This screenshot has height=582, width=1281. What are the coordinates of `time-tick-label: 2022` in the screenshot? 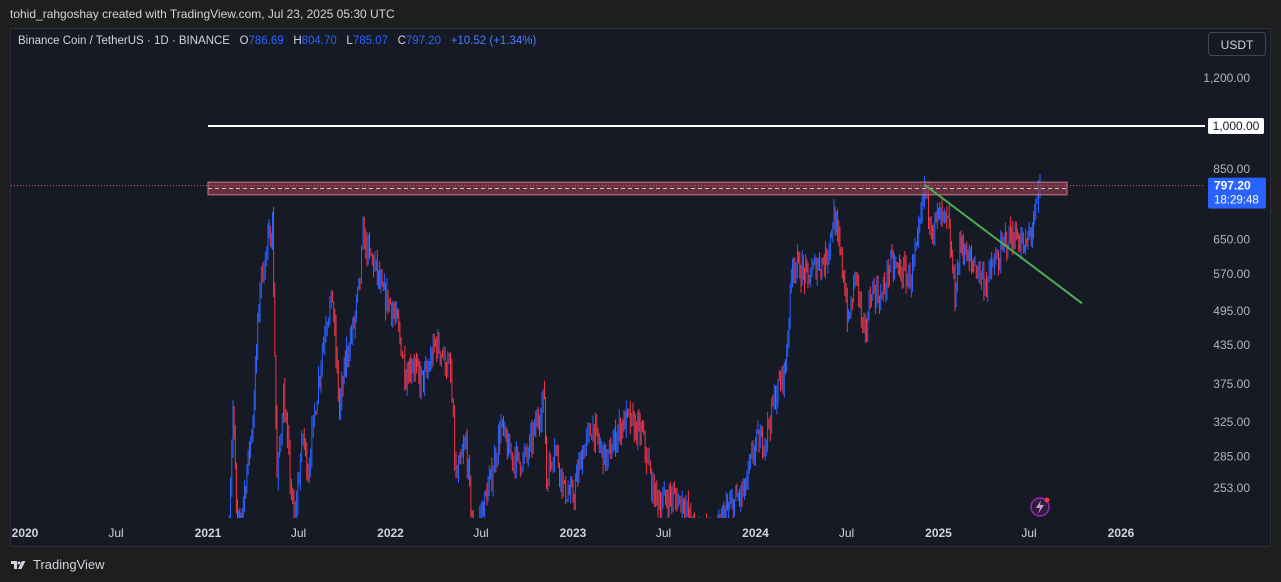 It's located at (390, 533).